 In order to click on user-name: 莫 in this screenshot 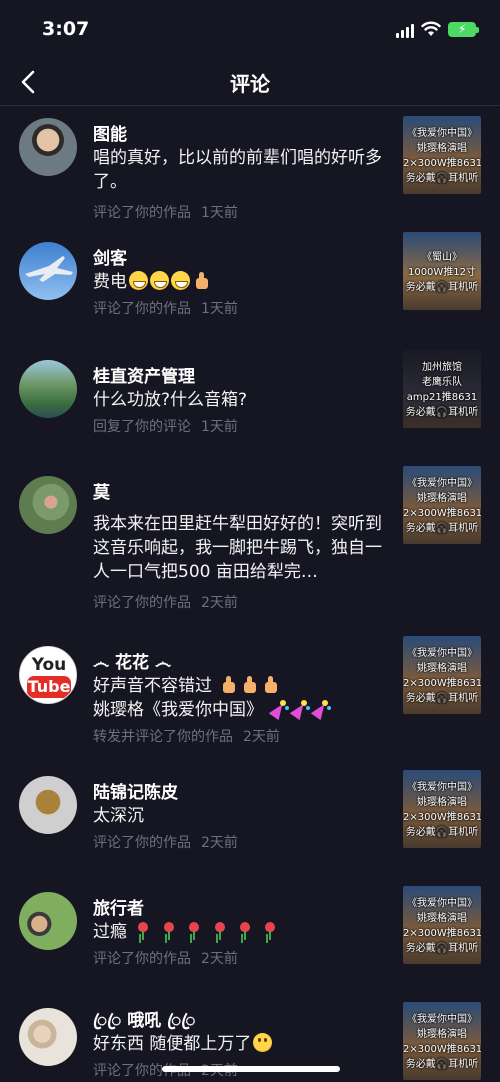, I will do `click(101, 490)`.